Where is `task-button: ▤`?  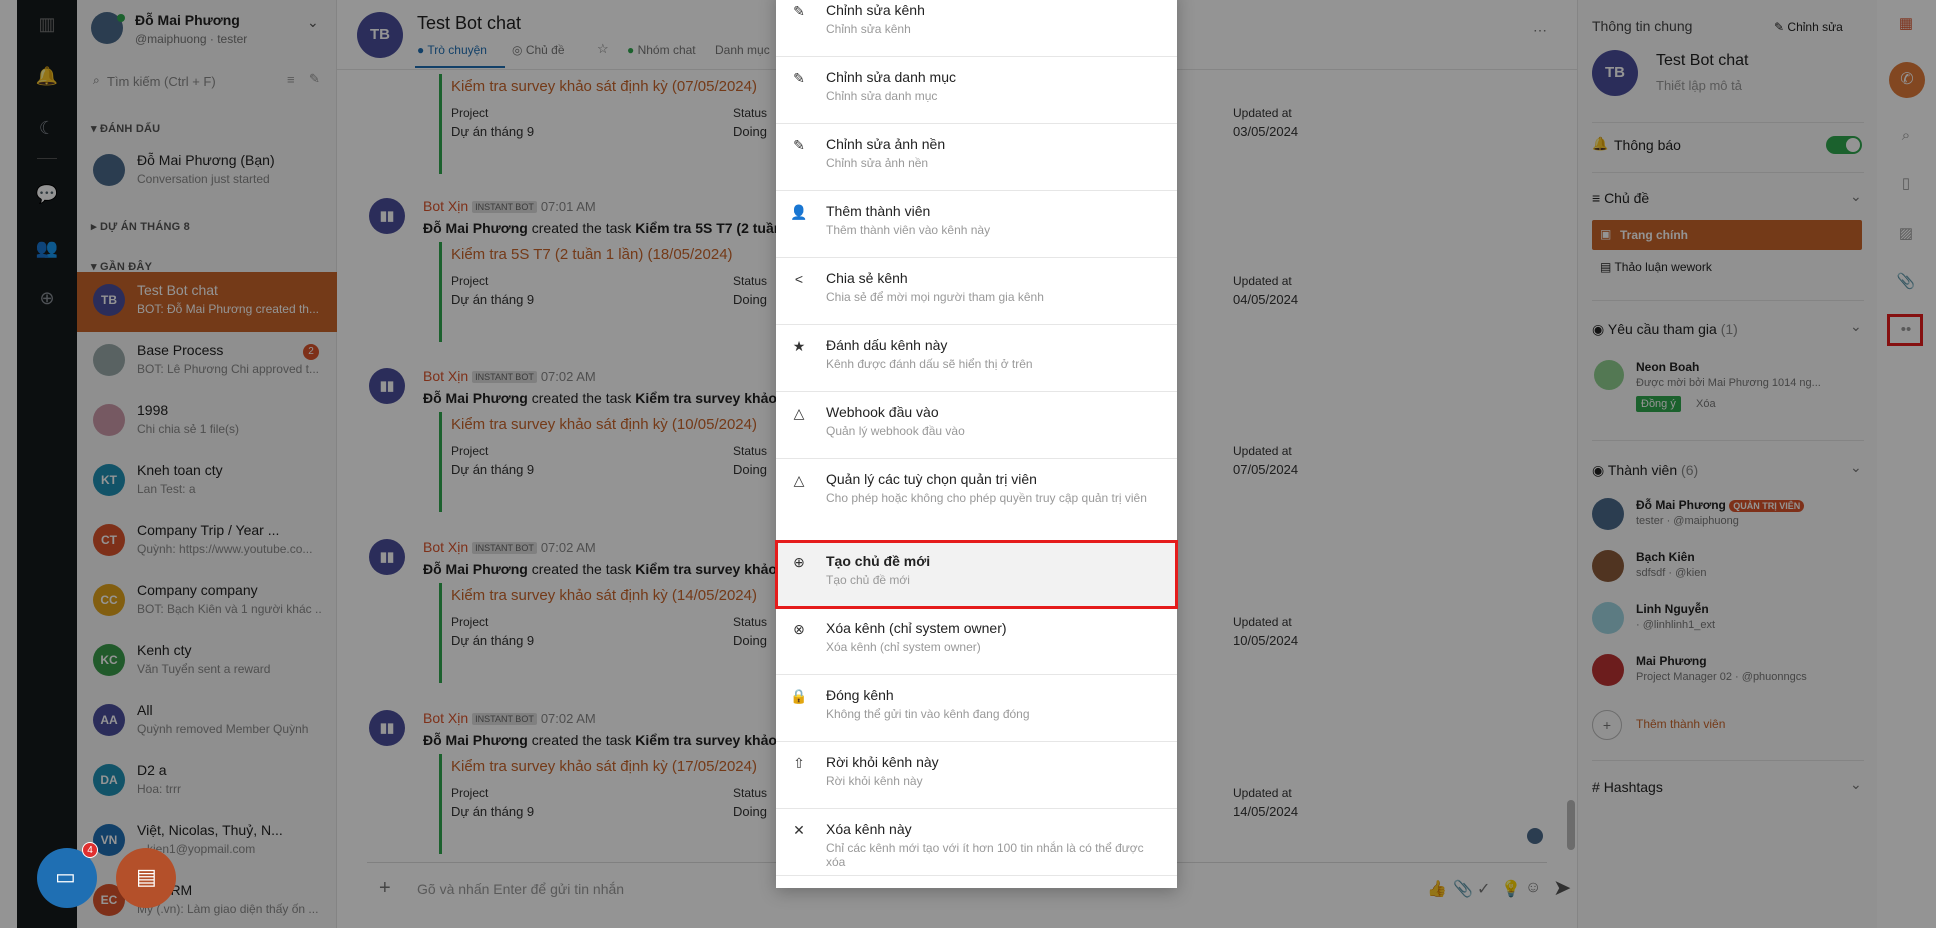 task-button: ▤ is located at coordinates (146, 878).